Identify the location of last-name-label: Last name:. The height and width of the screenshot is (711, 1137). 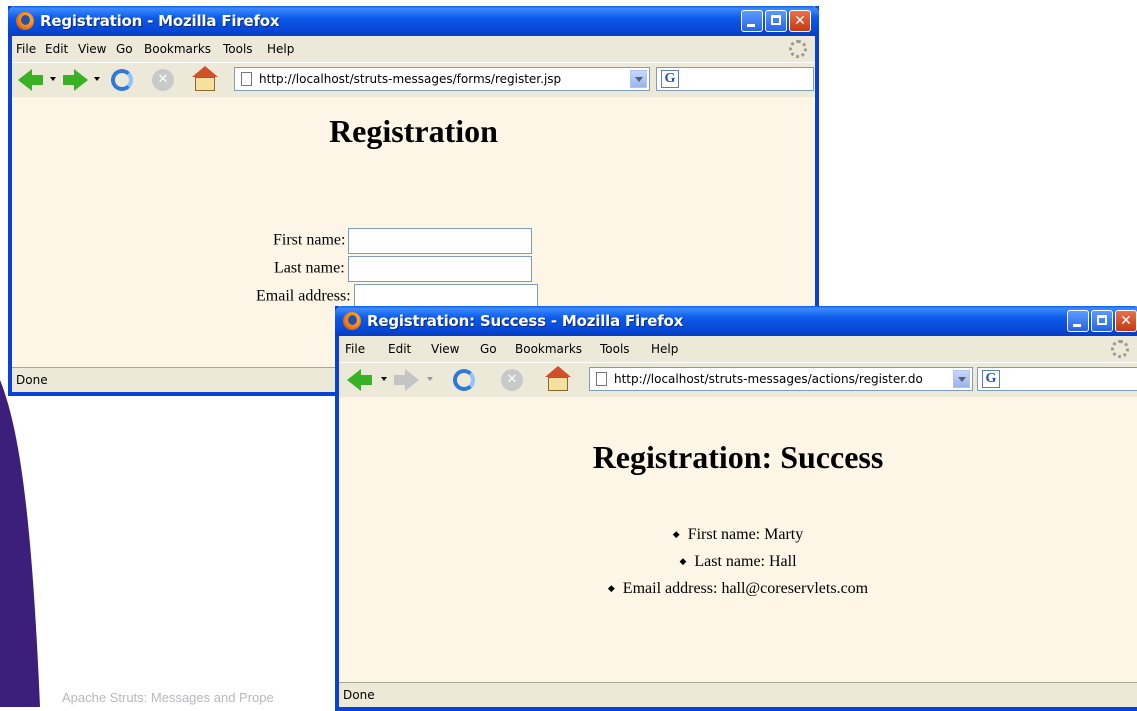
(309, 268).